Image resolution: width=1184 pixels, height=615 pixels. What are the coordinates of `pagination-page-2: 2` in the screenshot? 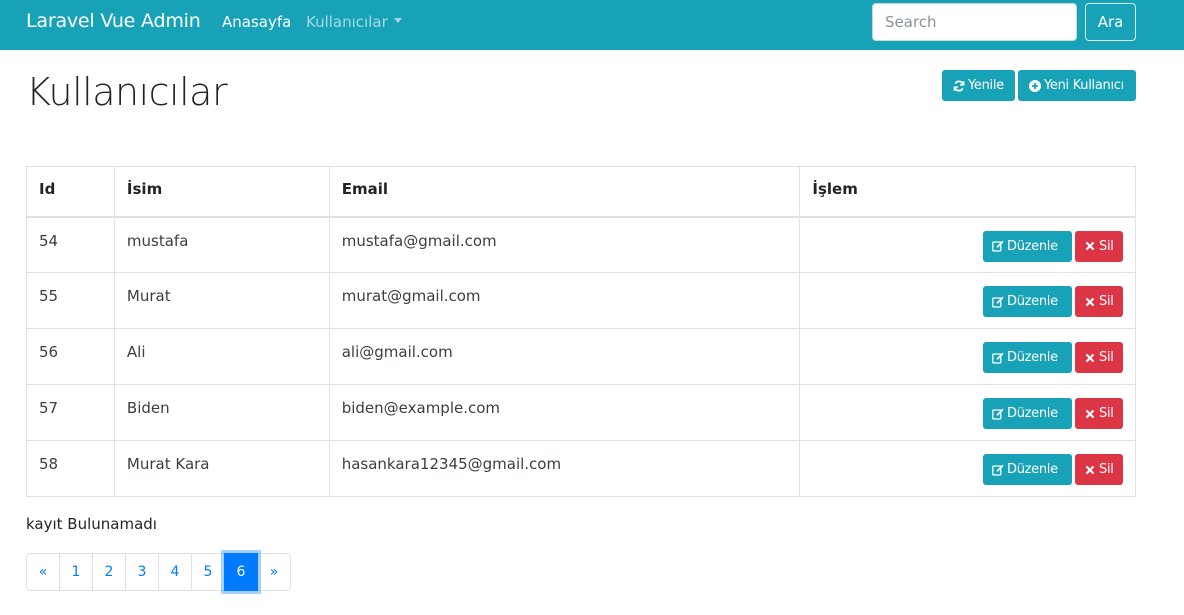 It's located at (109, 572).